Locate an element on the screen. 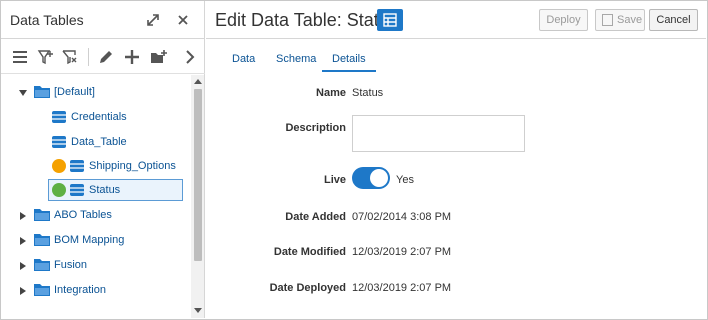 The image size is (708, 320). tab-data: Data is located at coordinates (243, 59).